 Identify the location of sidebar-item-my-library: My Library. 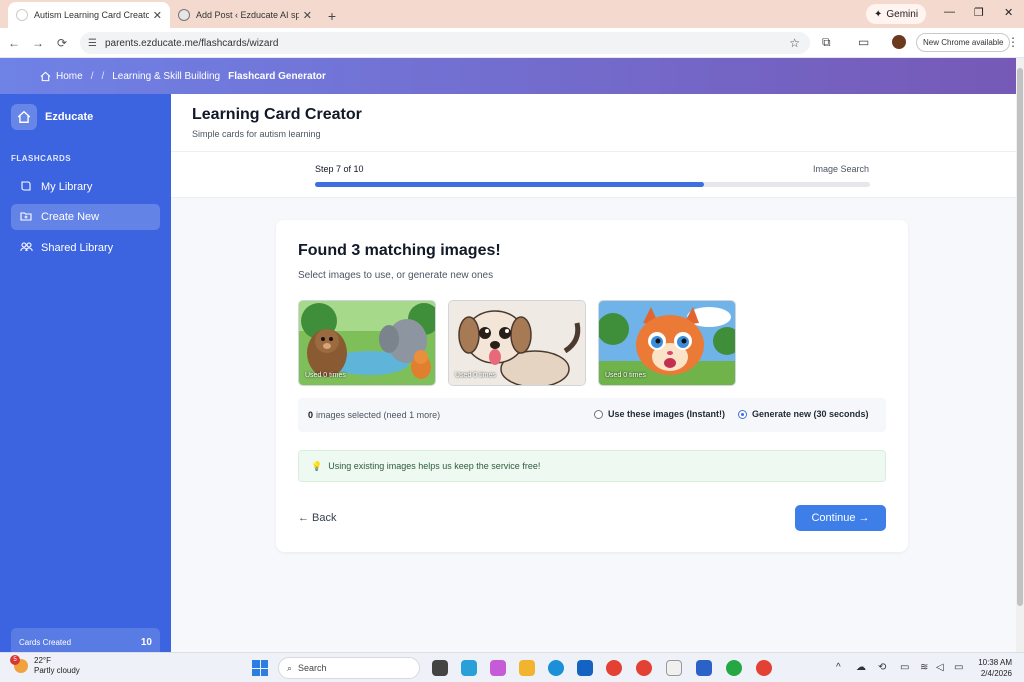
(85, 187).